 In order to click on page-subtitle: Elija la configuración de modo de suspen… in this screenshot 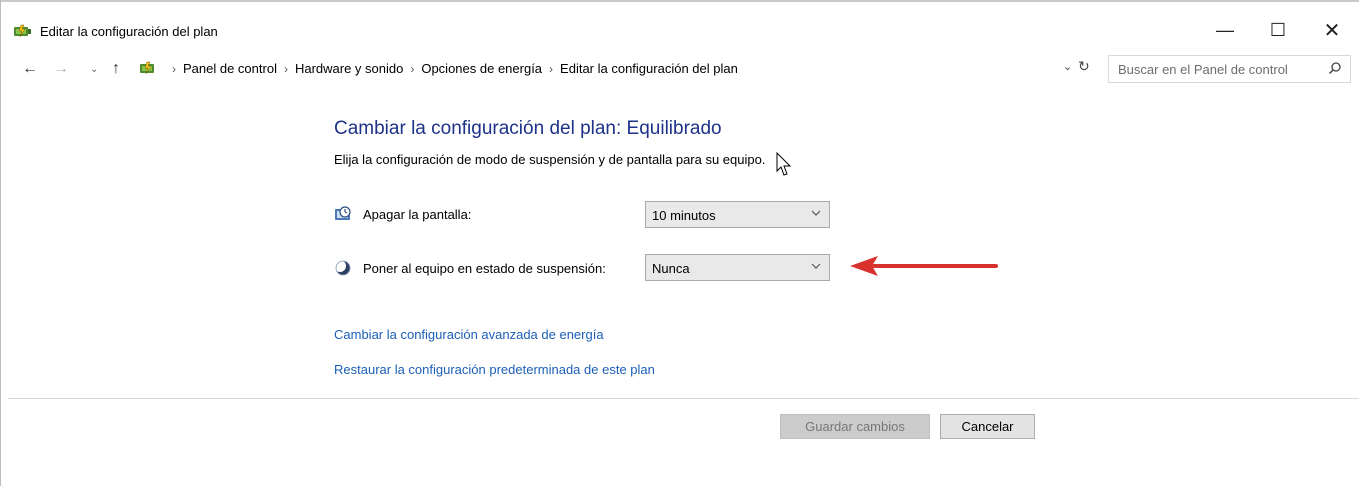, I will do `click(550, 159)`.